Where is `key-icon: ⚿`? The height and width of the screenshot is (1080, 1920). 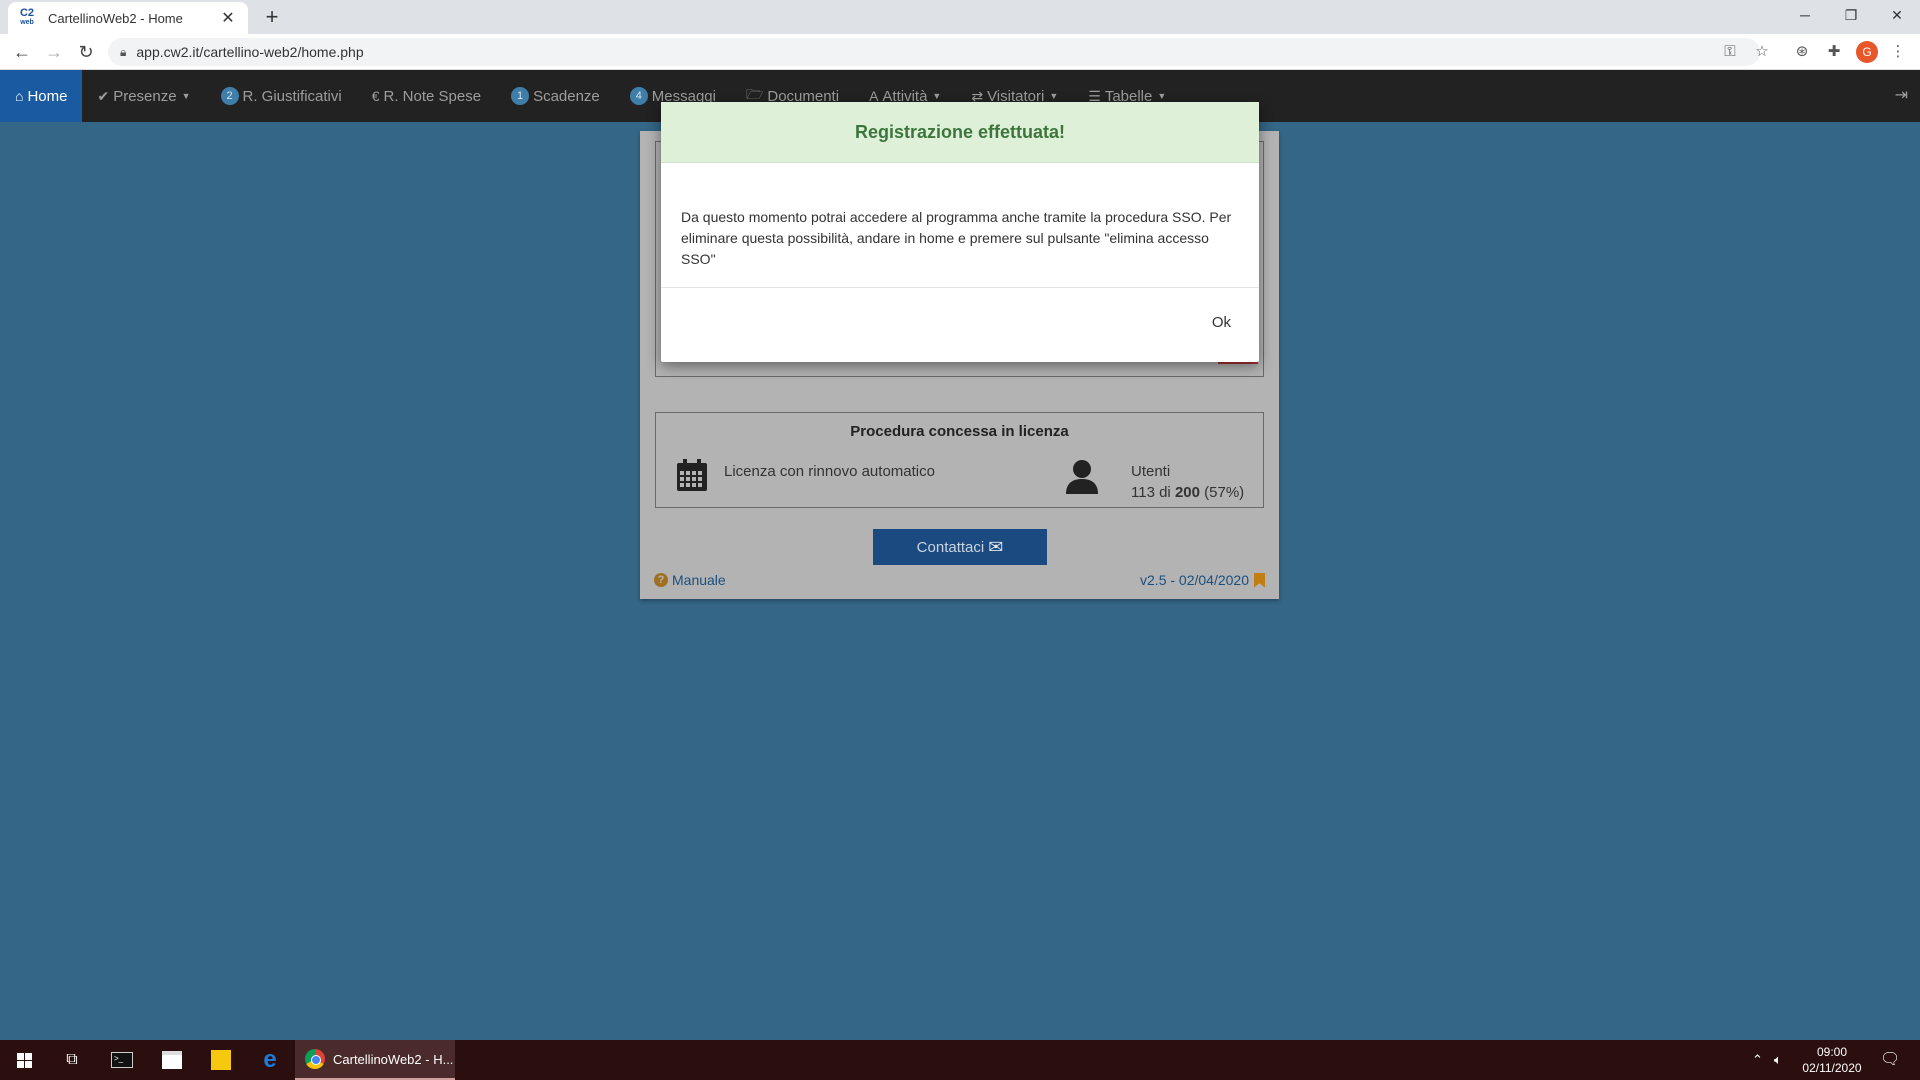
key-icon: ⚿ is located at coordinates (1730, 52).